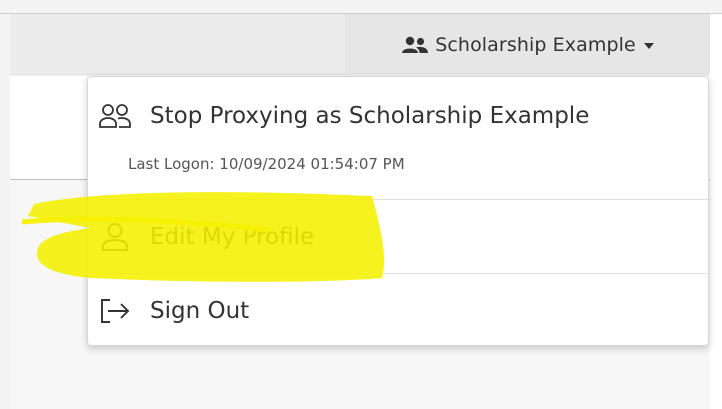  Describe the element at coordinates (370, 116) in the screenshot. I see `stop-proxying-label: Stop Proxying as Scholarship Example` at that location.